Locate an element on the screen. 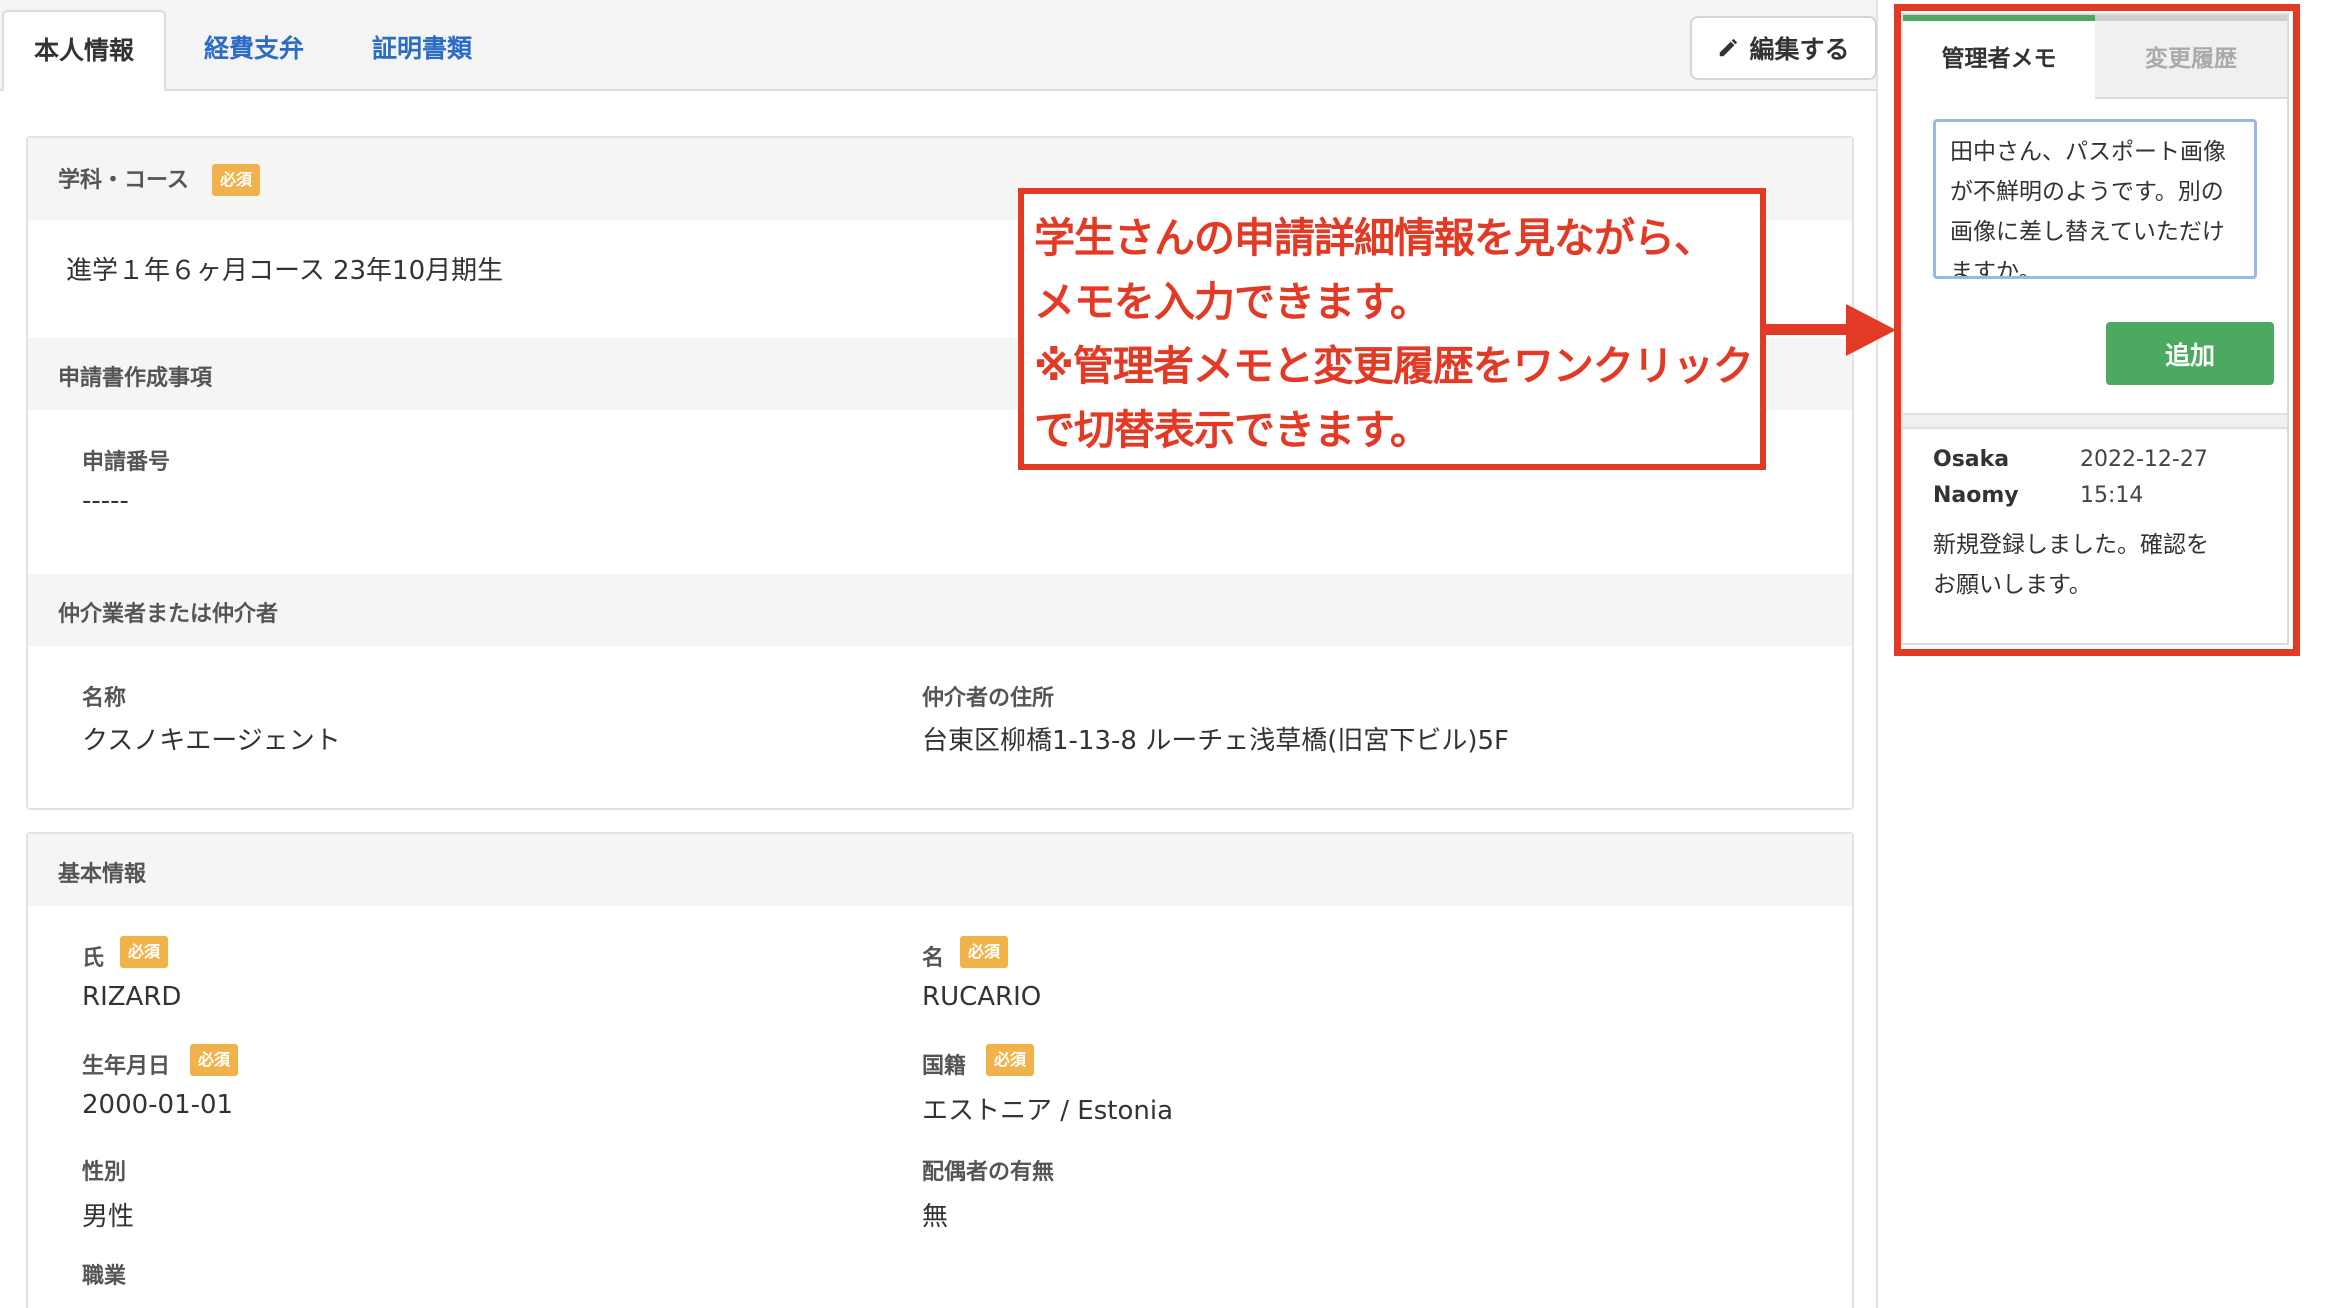  spouse-label: 配偶者の有無 is located at coordinates (988, 1172).